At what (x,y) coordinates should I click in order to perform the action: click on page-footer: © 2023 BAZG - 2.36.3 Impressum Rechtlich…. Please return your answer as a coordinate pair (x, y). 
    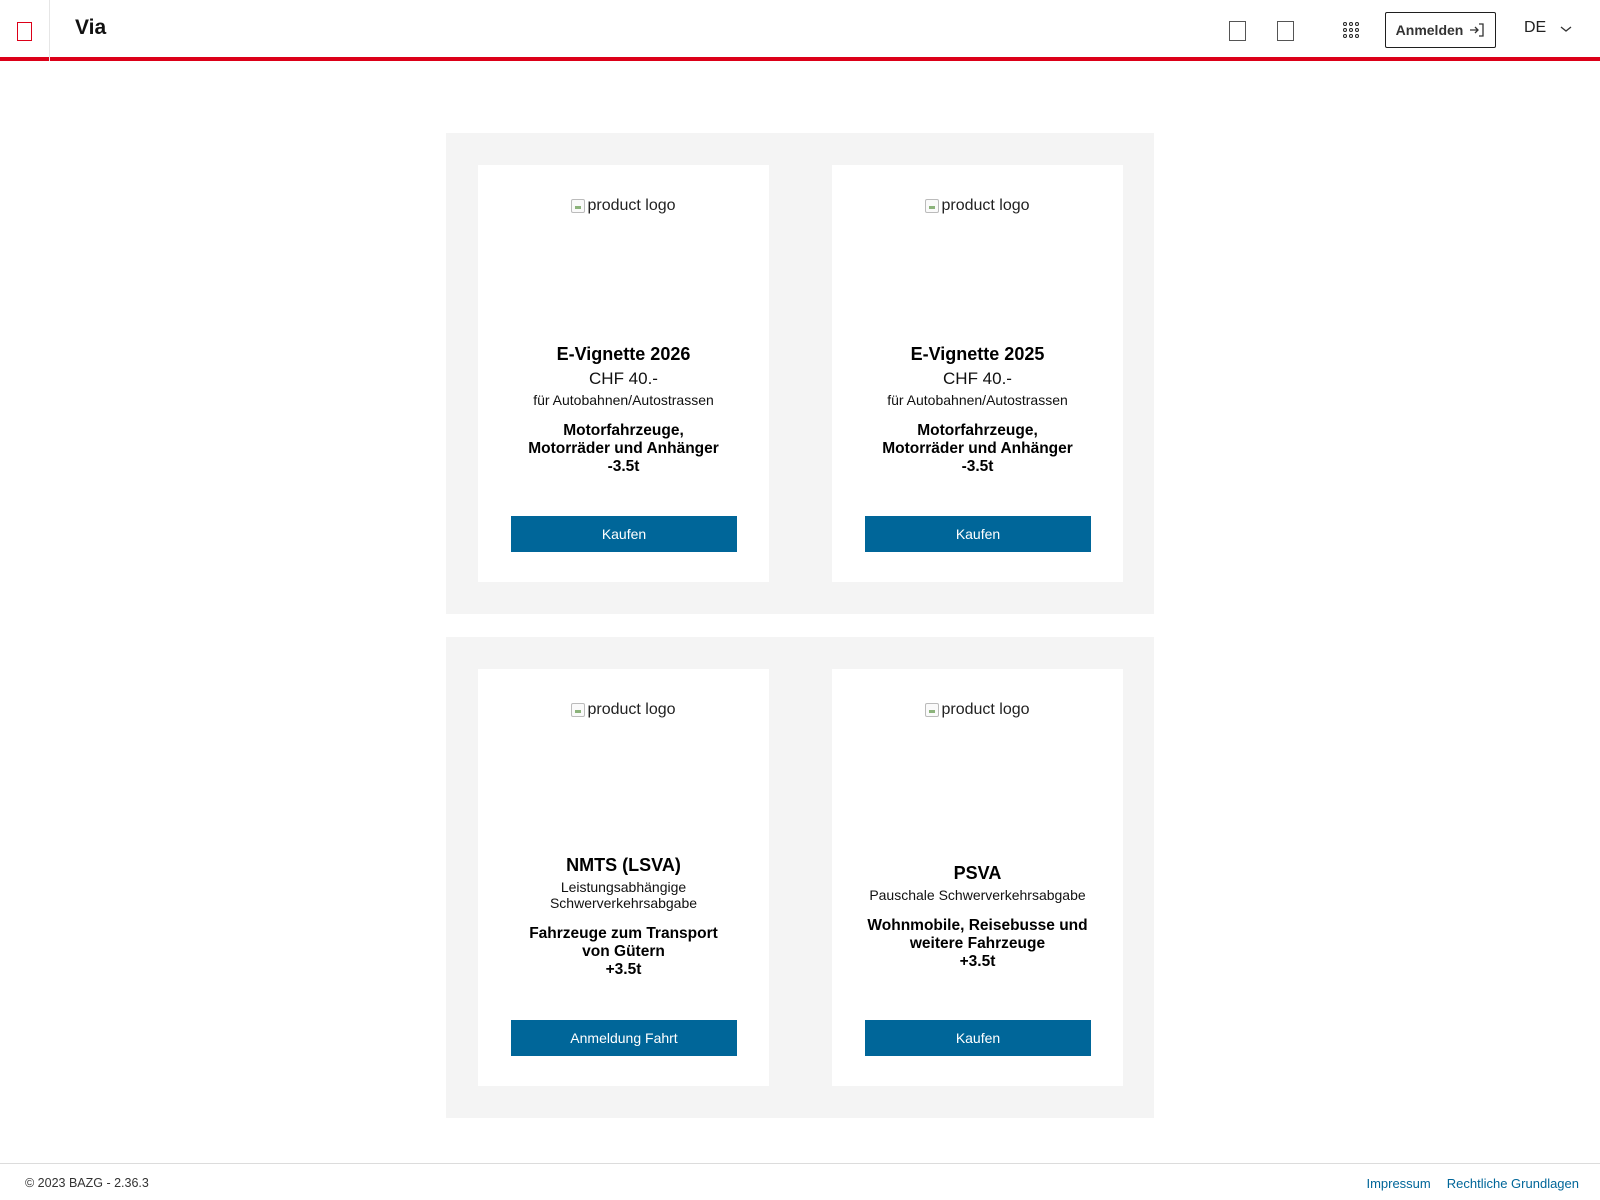
    Looking at the image, I should click on (800, 1181).